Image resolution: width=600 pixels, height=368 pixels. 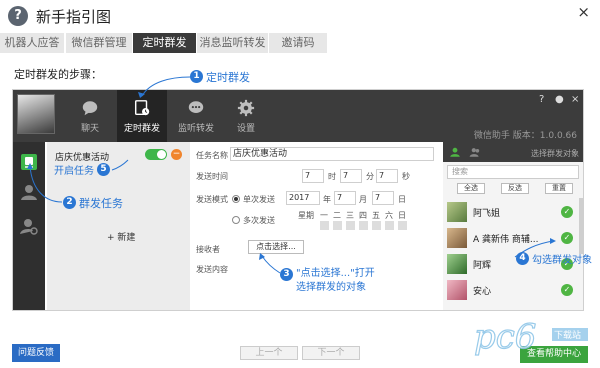 I want to click on nav-timed-send: 定时群发, so click(x=142, y=116).